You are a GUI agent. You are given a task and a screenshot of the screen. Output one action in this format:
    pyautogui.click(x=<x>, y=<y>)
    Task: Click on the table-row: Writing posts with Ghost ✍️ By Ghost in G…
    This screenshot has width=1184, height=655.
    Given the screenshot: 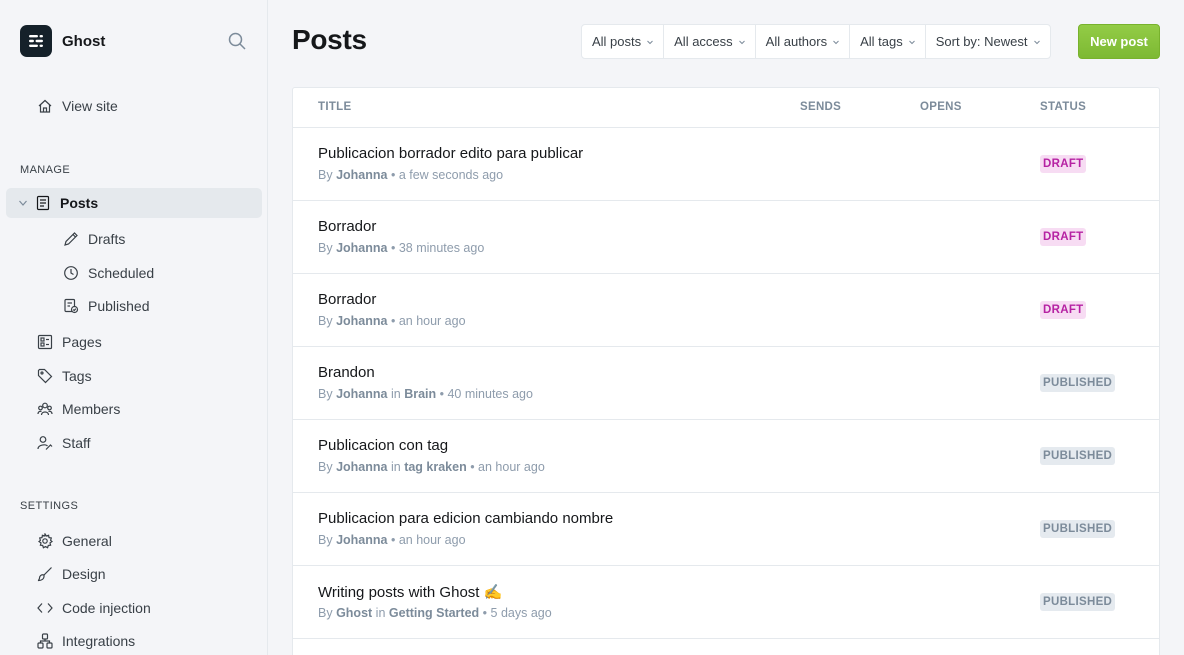 What is the action you would take?
    pyautogui.click(x=726, y=602)
    